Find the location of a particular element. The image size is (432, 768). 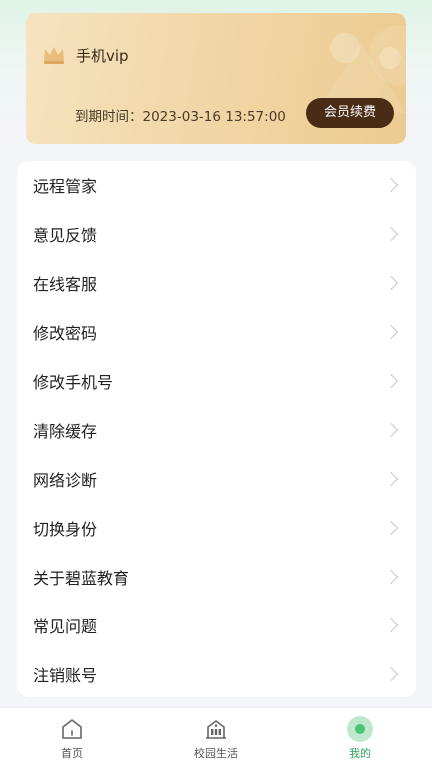

menu-item-label: 远程管家 is located at coordinates (65, 187).